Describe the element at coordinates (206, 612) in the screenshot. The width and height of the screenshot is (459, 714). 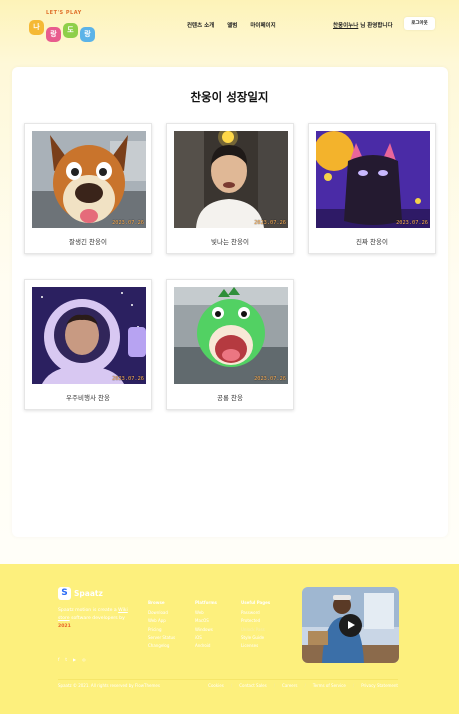
I see `footer-link: Web` at that location.